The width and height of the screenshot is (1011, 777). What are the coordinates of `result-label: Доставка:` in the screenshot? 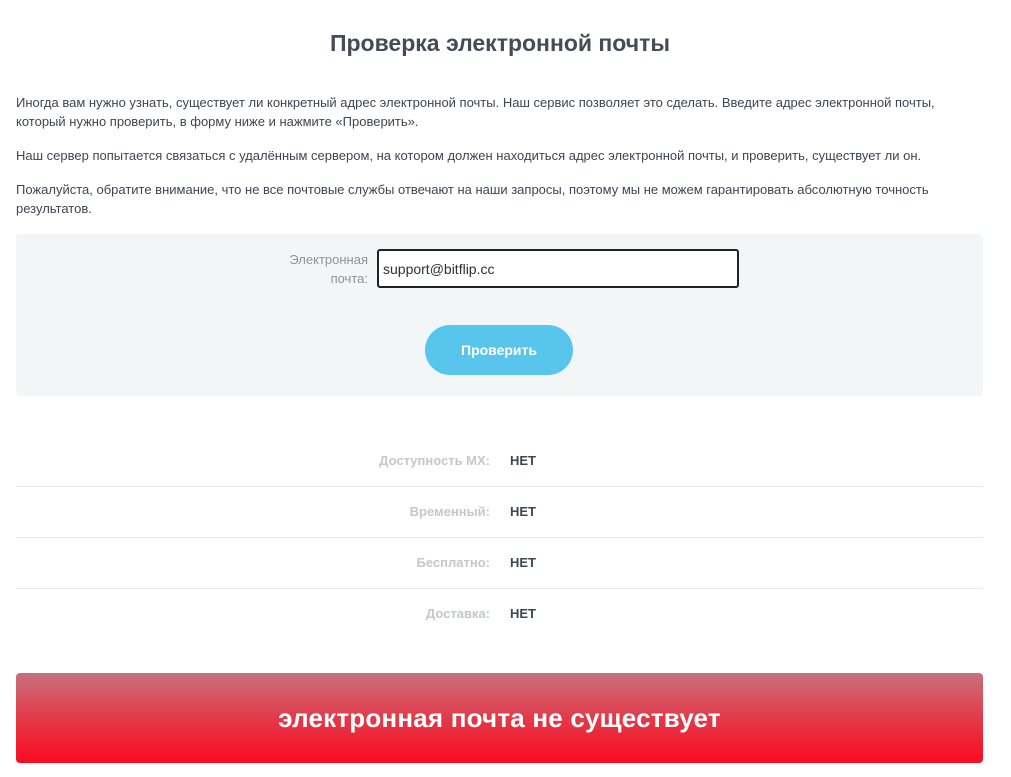 It's located at (457, 613).